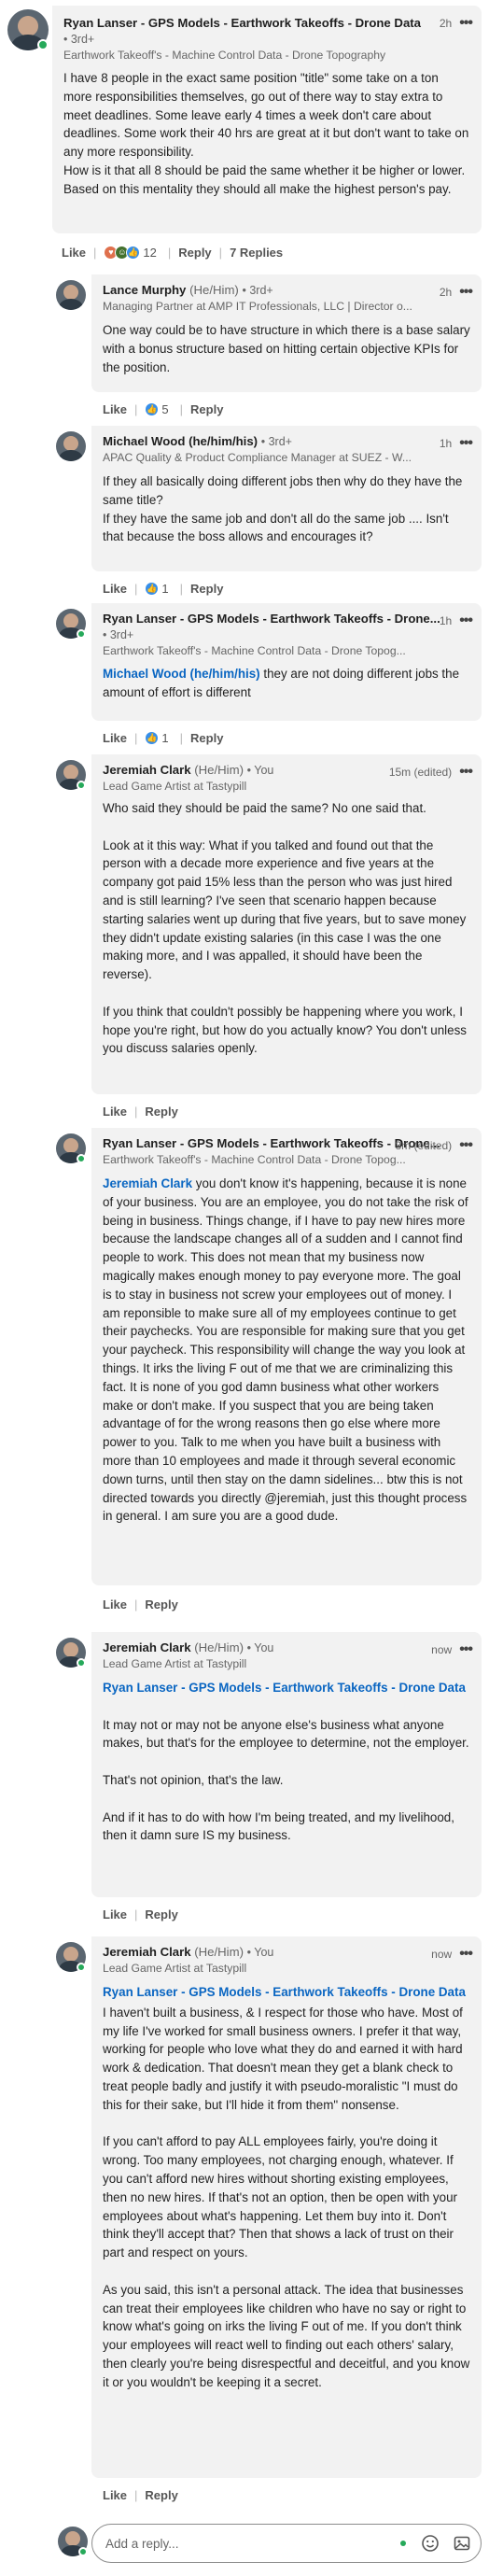 This screenshot has height=2576, width=489. What do you see at coordinates (150, 253) in the screenshot?
I see `reaction-count: 12` at bounding box center [150, 253].